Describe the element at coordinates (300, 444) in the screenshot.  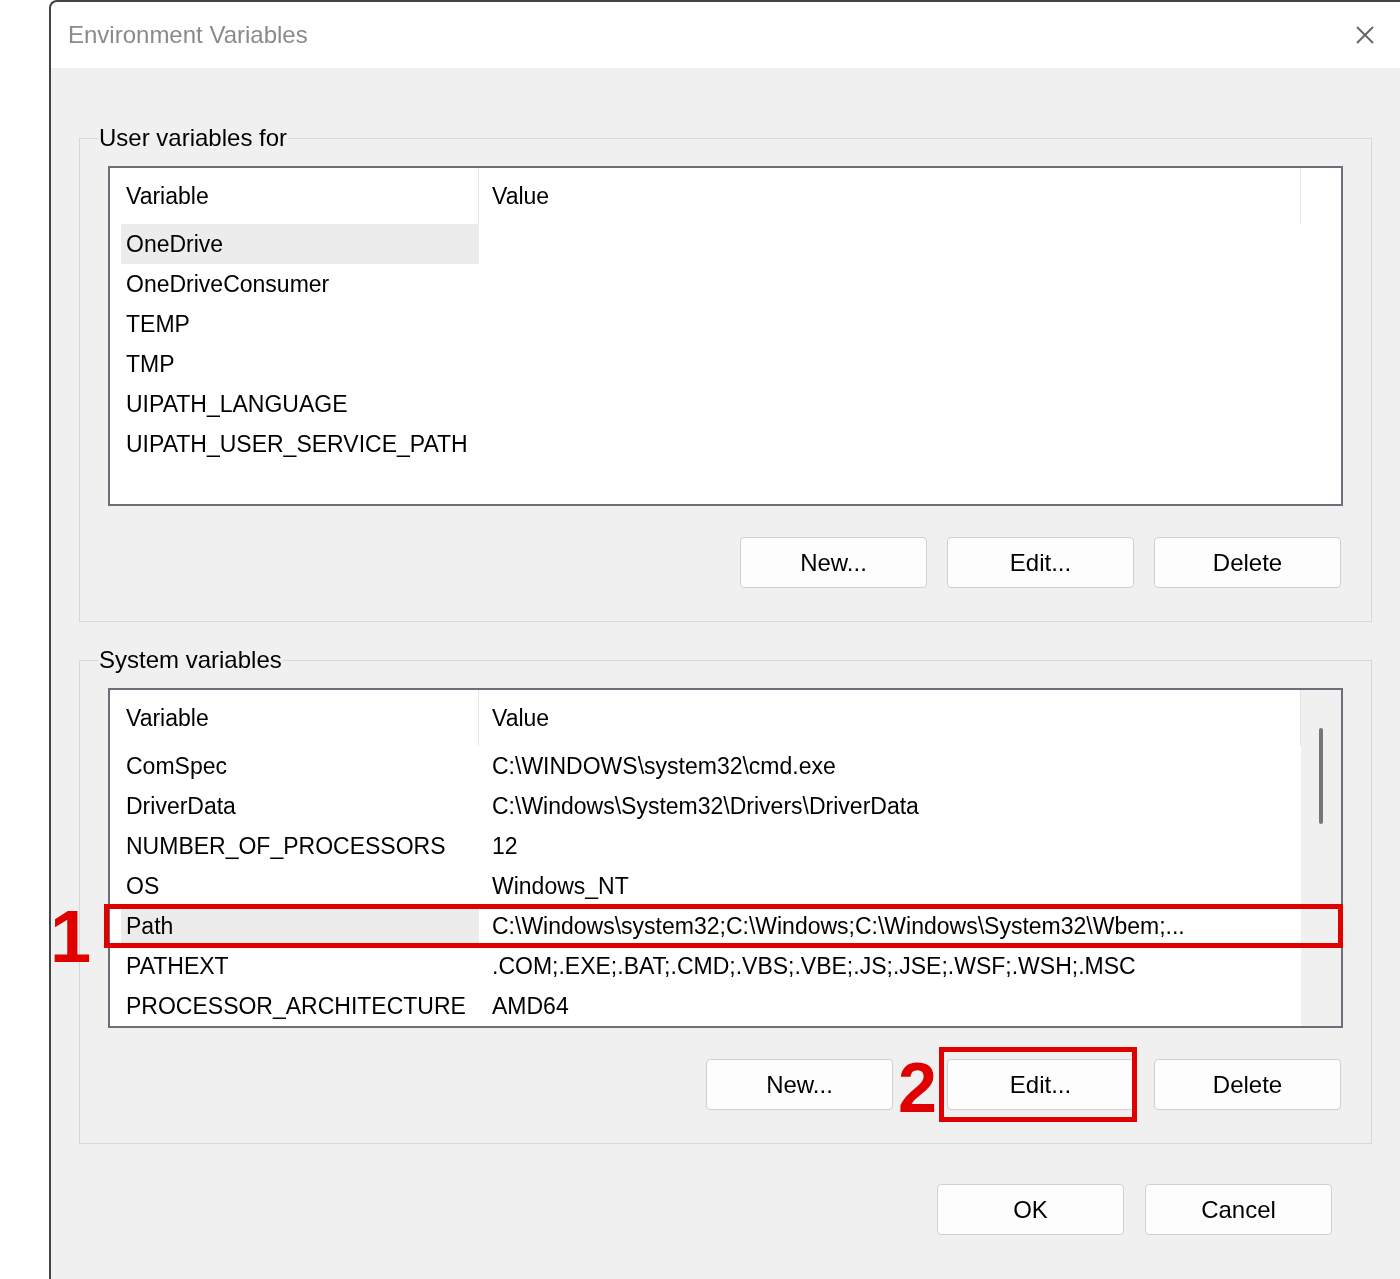
I see `variable-cell: UIPATH_USER_SERVICE_PATH` at that location.